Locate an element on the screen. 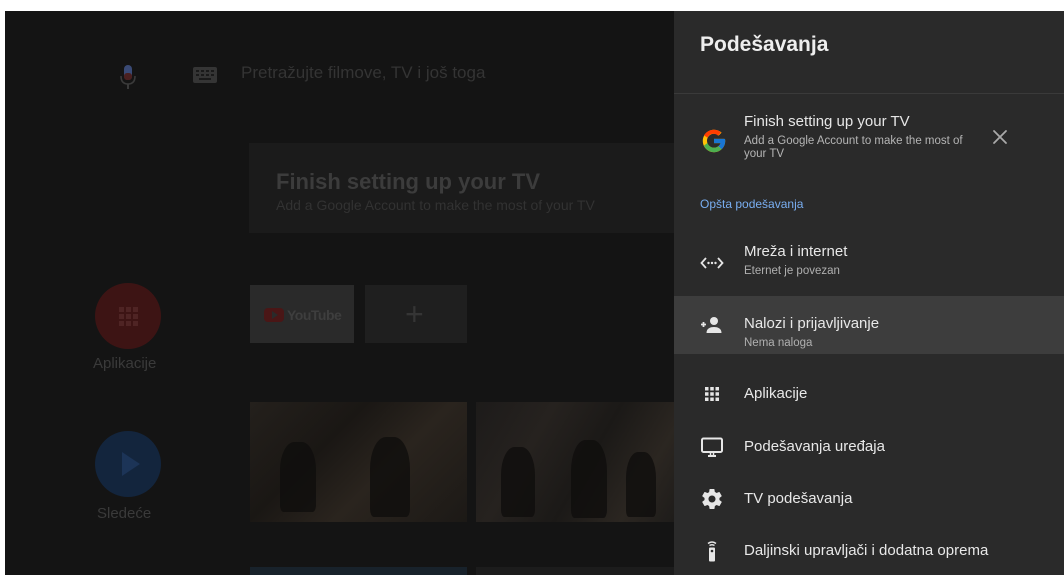  microphone-icon is located at coordinates (128, 78).